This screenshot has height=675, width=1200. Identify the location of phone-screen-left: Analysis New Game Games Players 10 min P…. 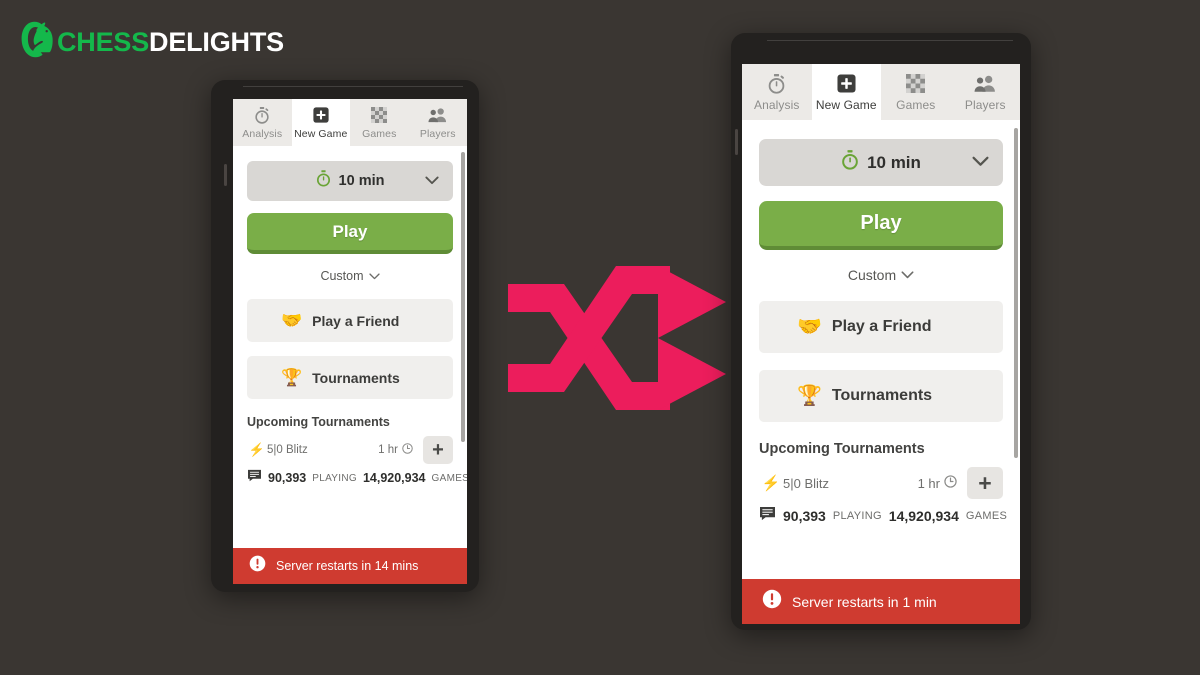
(350, 341).